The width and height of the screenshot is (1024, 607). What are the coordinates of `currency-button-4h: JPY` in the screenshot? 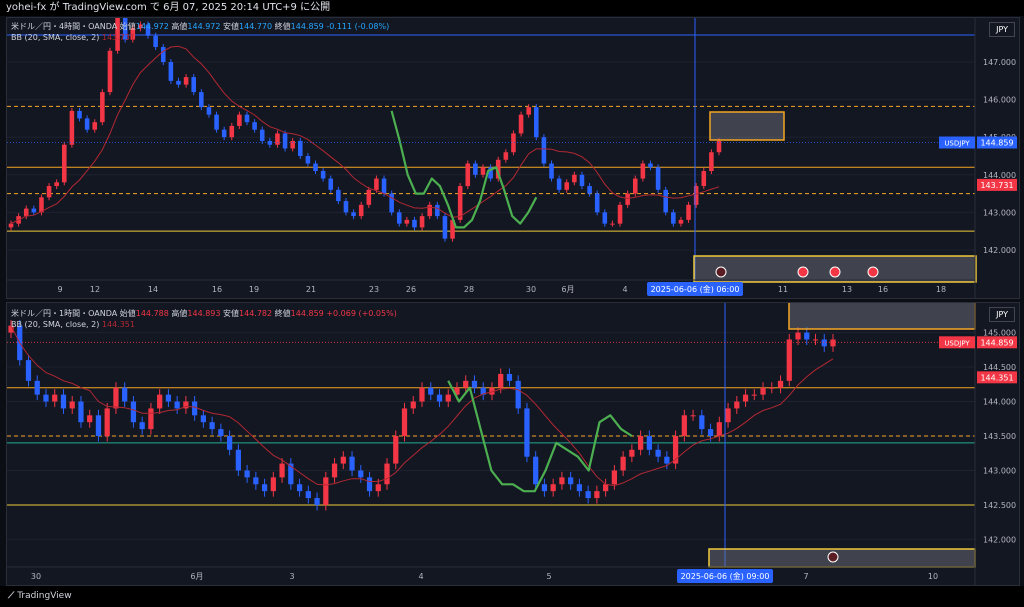 It's located at (1002, 29).